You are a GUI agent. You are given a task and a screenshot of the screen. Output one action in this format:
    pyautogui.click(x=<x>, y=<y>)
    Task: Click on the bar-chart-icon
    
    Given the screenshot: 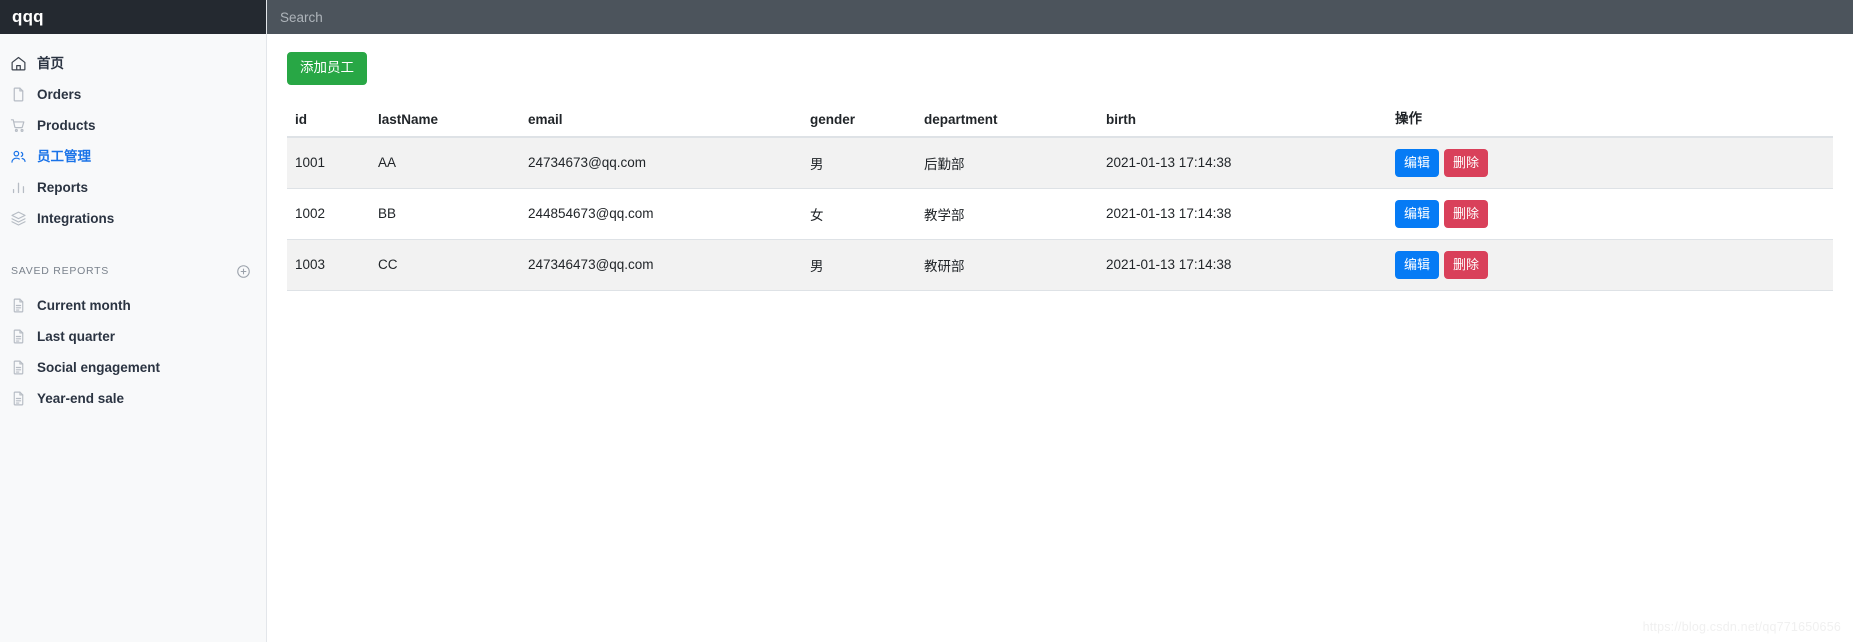 What is the action you would take?
    pyautogui.click(x=18, y=187)
    